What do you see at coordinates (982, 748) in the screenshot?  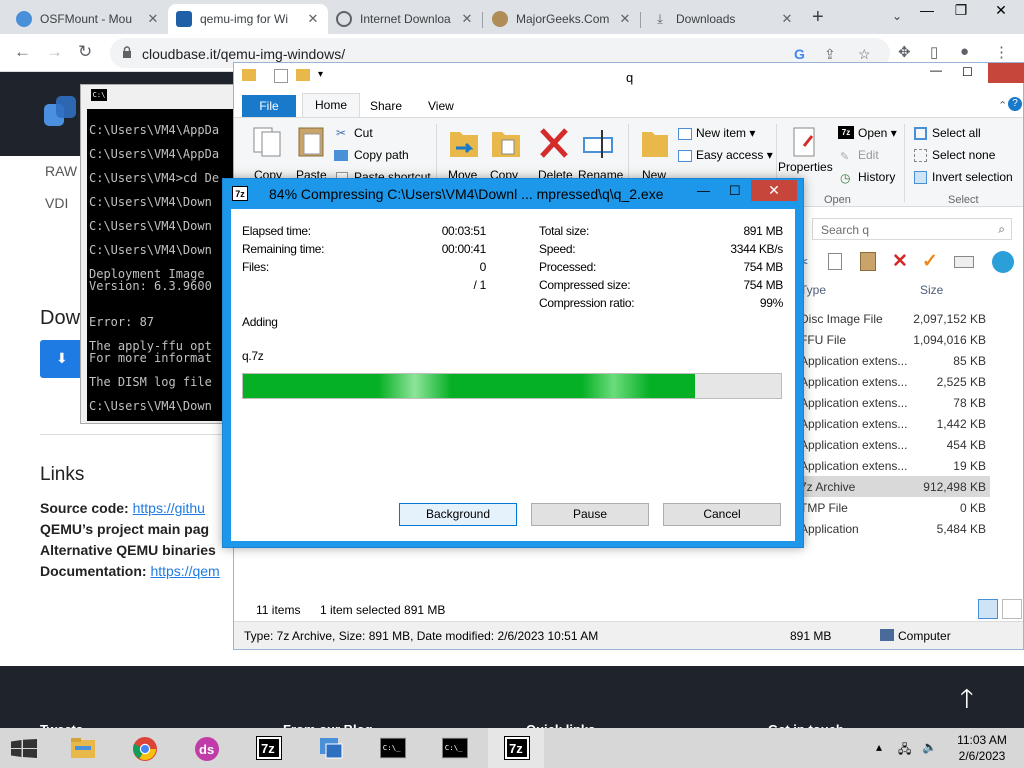 I see `system-clock: 11:03 AM 2/6/2023` at bounding box center [982, 748].